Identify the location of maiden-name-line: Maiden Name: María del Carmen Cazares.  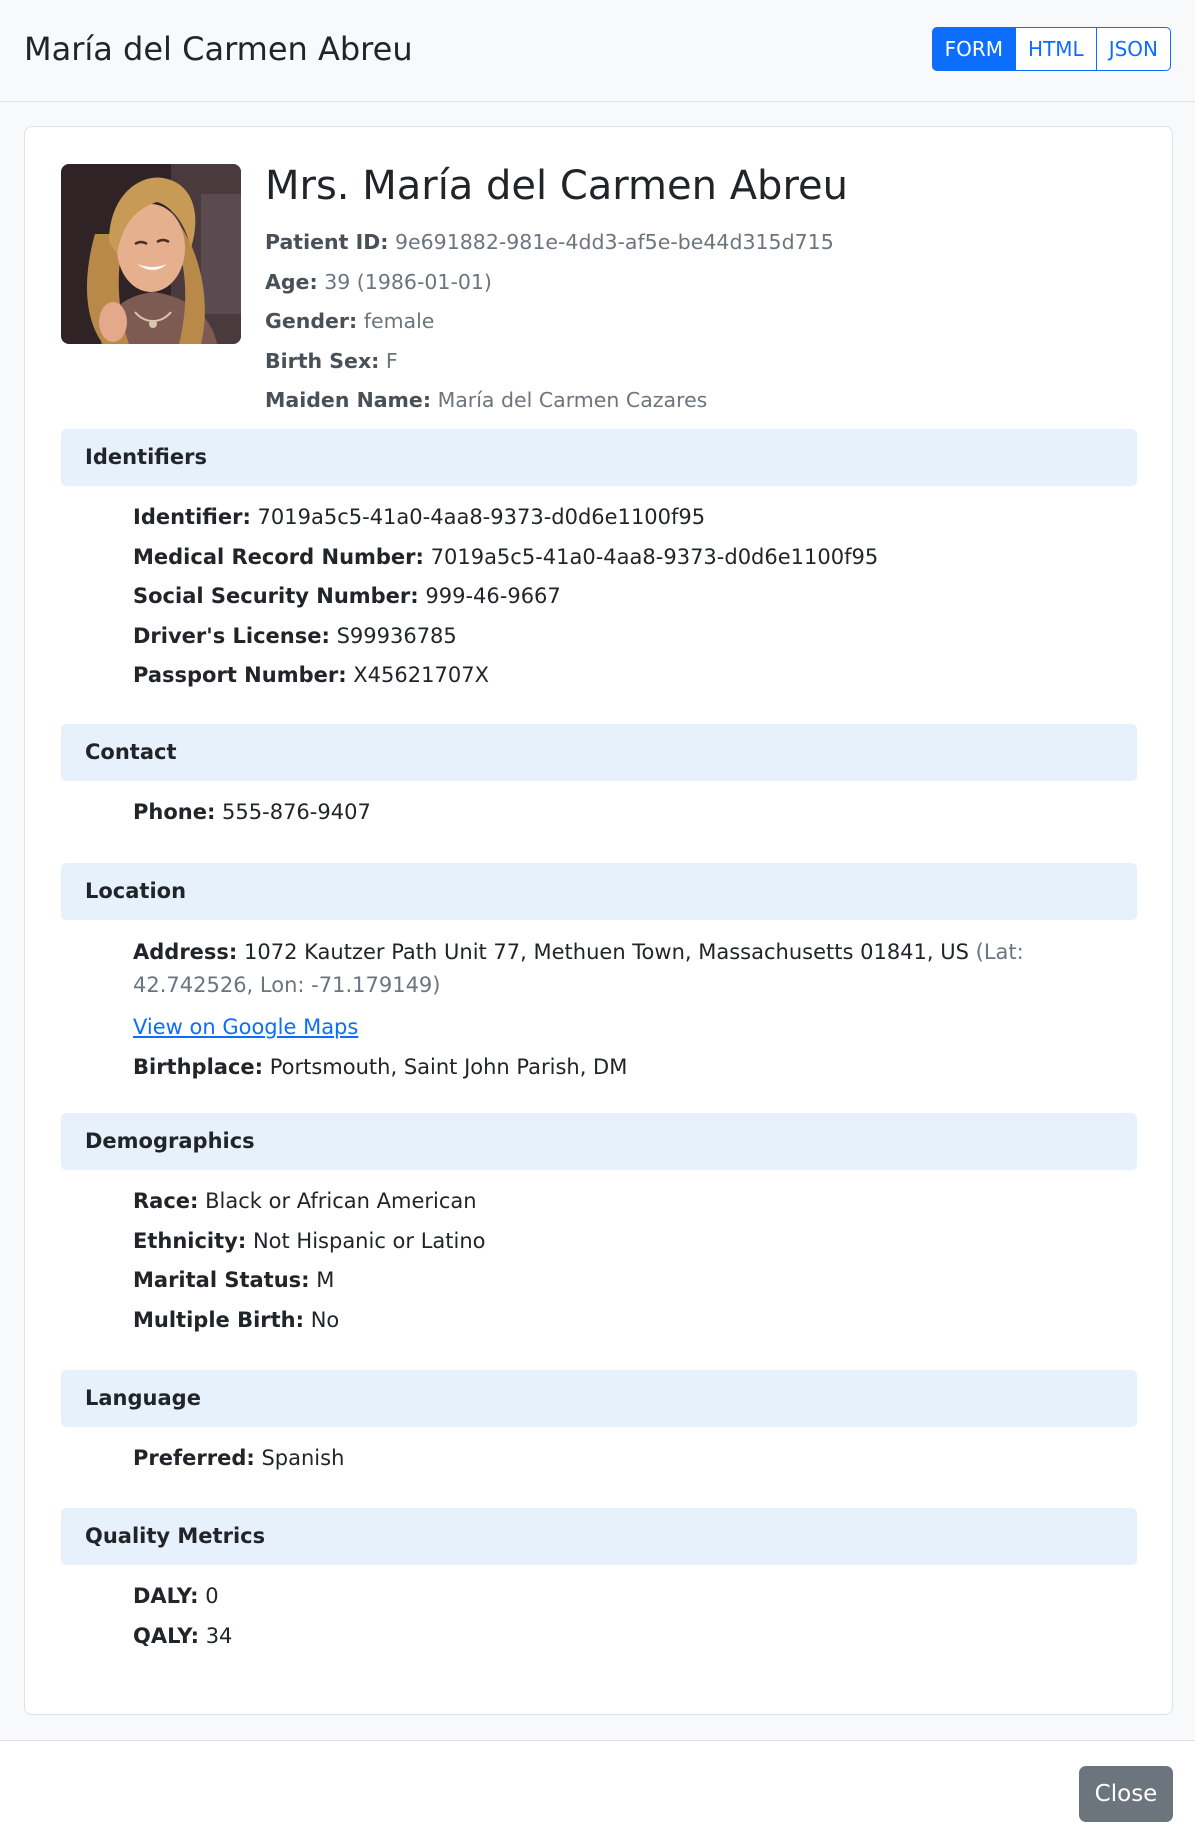
(705, 401).